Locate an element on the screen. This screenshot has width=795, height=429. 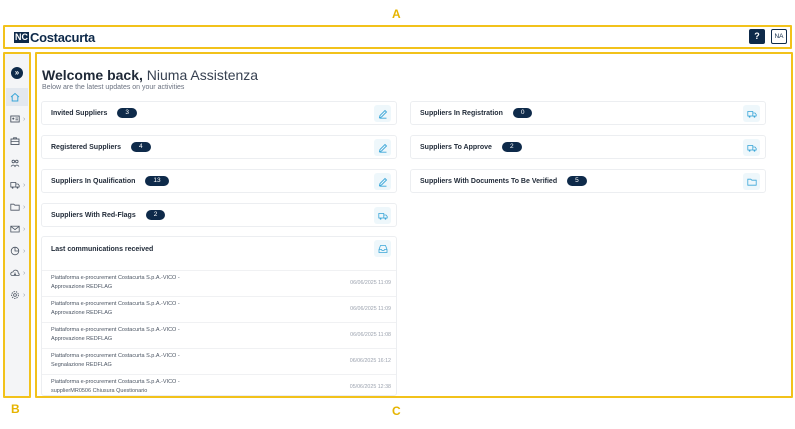
annotation-box-a is located at coordinates (397, 37).